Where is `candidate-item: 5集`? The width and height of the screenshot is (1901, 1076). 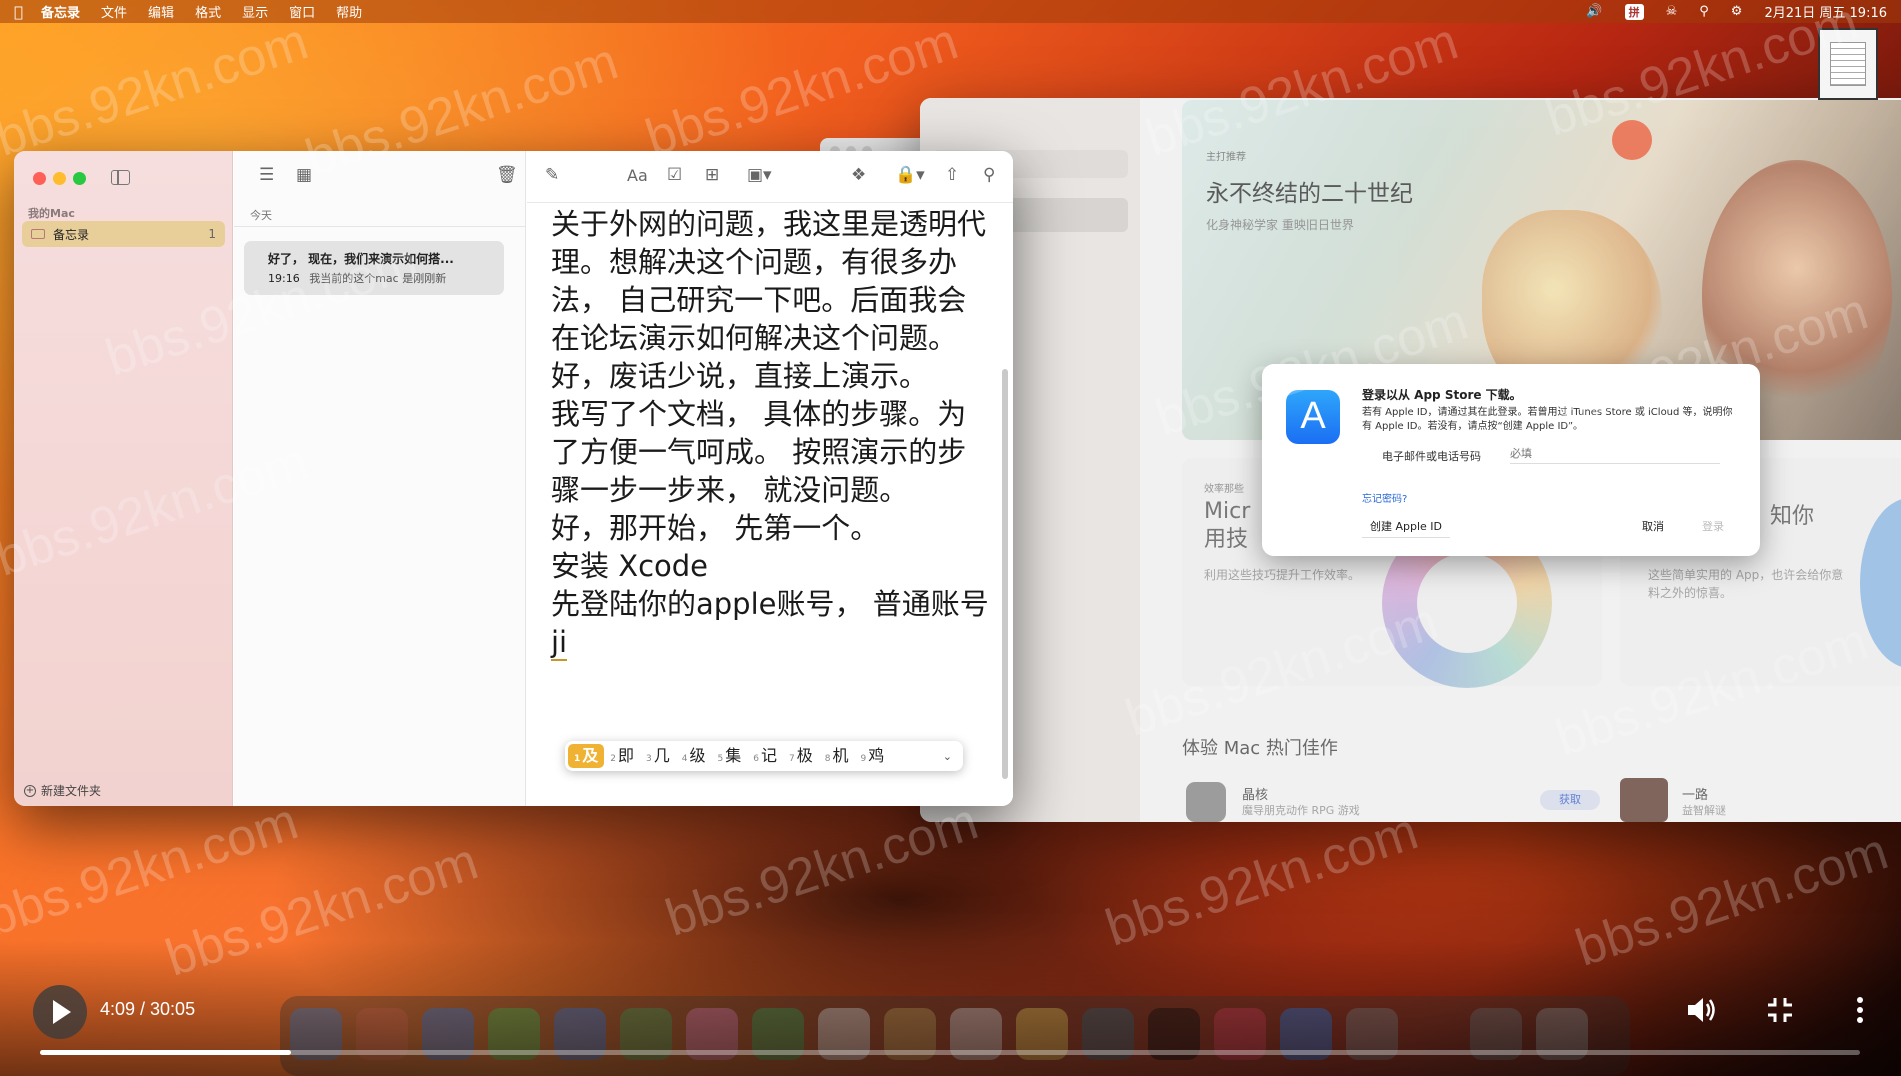 candidate-item: 5集 is located at coordinates (730, 756).